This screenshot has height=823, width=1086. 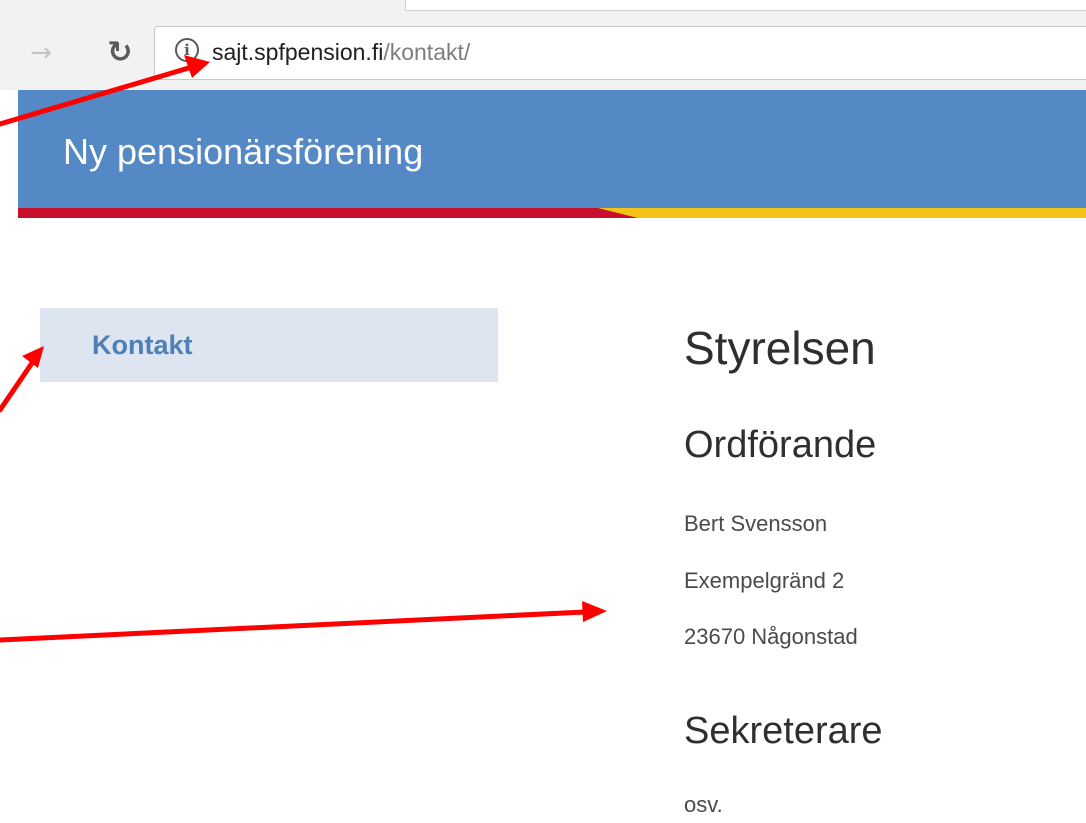 What do you see at coordinates (783, 731) in the screenshot?
I see `section-heading-sekreterare: Sekreterare` at bounding box center [783, 731].